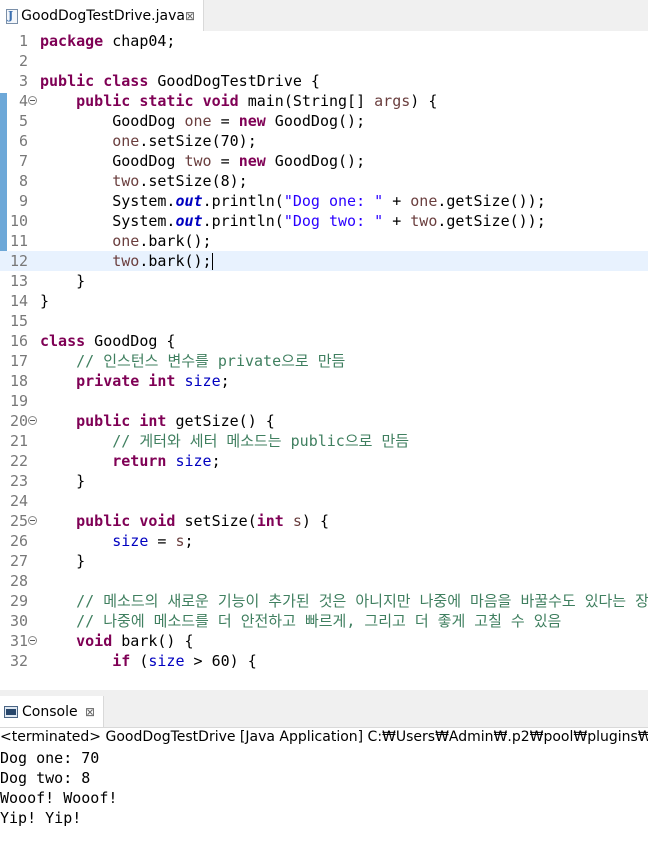  What do you see at coordinates (143, 181) in the screenshot?
I see `code-text: two.setSize(8);` at bounding box center [143, 181].